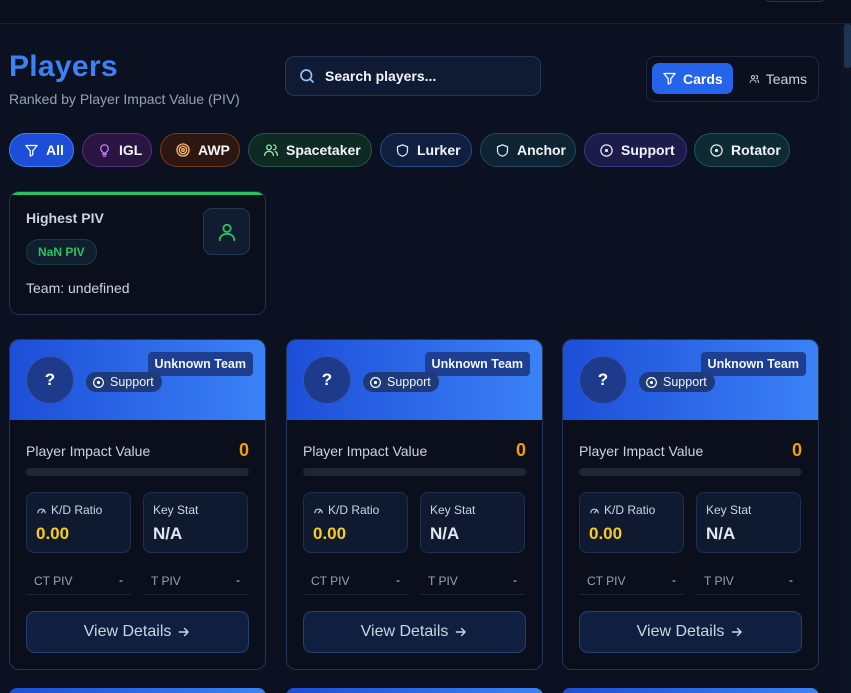 The width and height of the screenshot is (851, 693). Describe the element at coordinates (55, 150) in the screenshot. I see `filter-chip-label: All` at that location.